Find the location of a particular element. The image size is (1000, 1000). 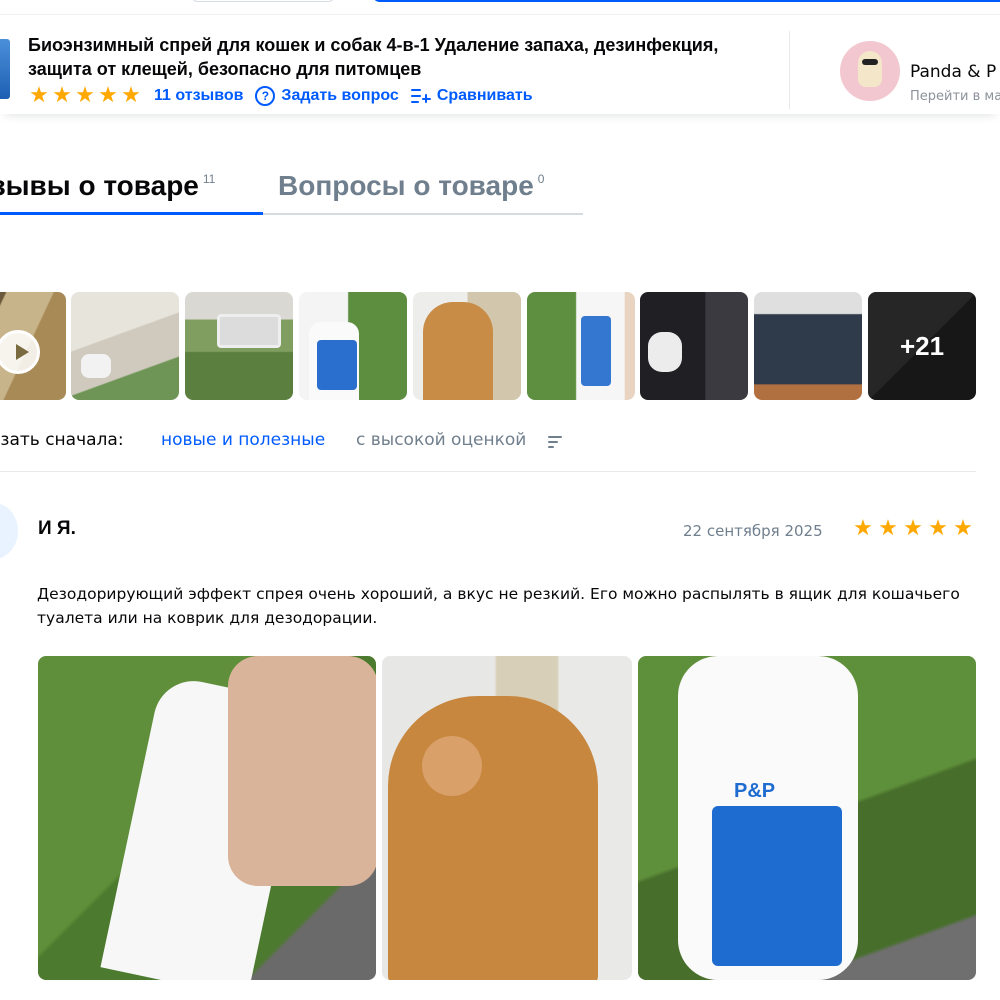

review-rating: ★ ★ ★ ★ ★ is located at coordinates (913, 529).